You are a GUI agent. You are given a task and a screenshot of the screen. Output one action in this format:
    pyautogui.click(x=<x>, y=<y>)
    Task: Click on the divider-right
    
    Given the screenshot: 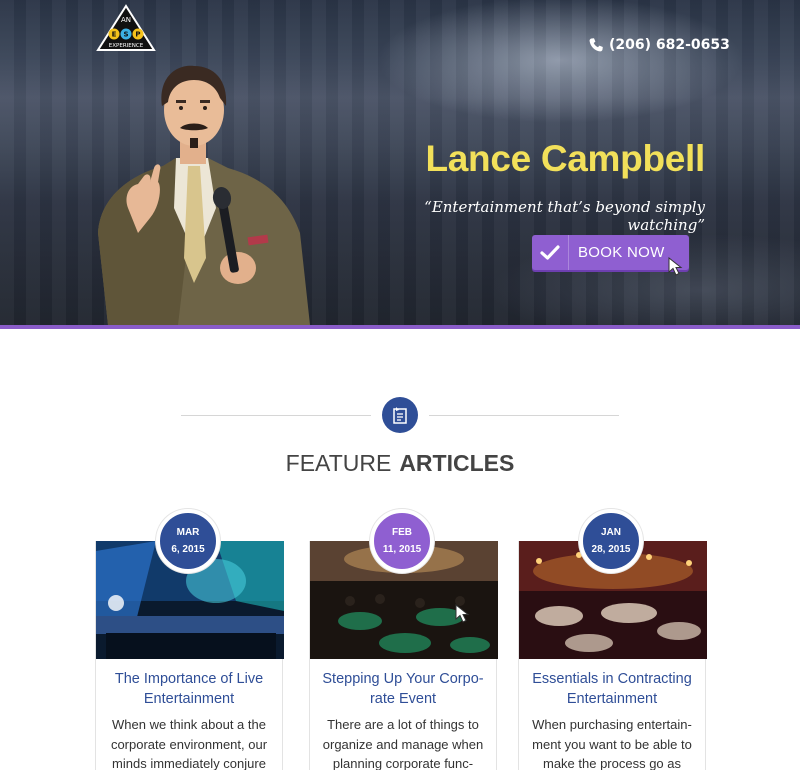 What is the action you would take?
    pyautogui.click(x=524, y=415)
    